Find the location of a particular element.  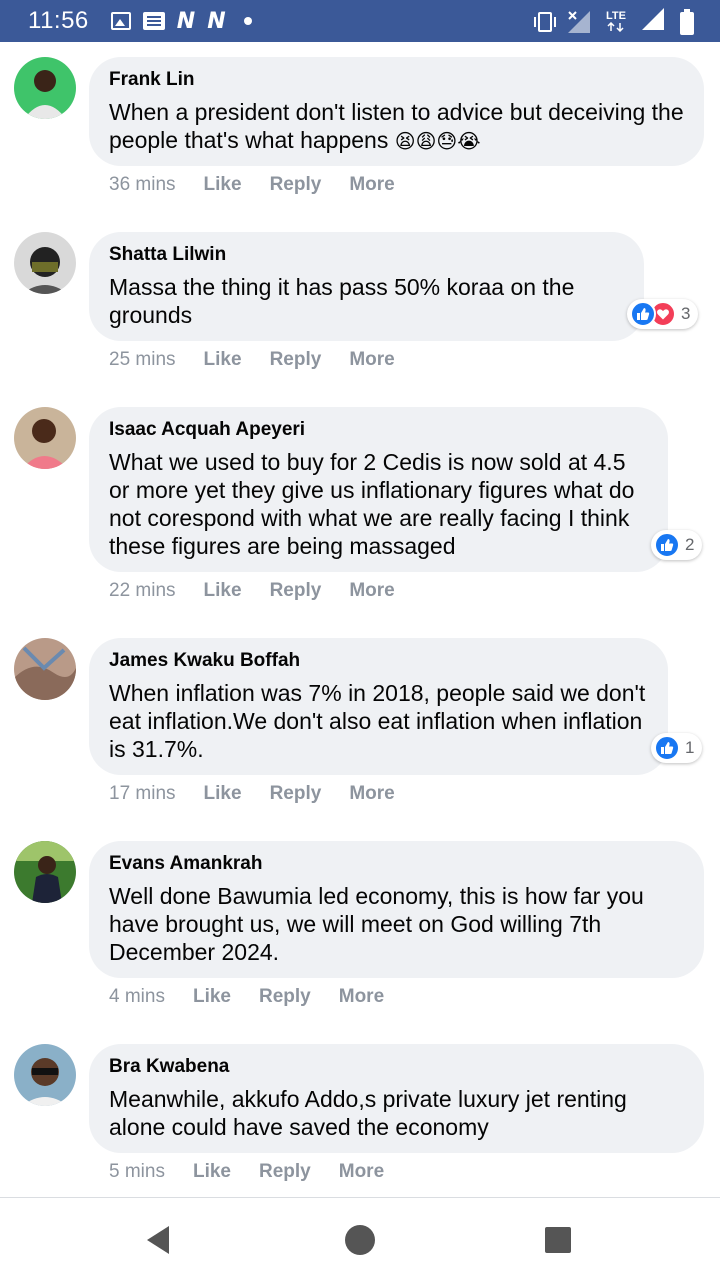

comment-time: 17 mins is located at coordinates (142, 793).